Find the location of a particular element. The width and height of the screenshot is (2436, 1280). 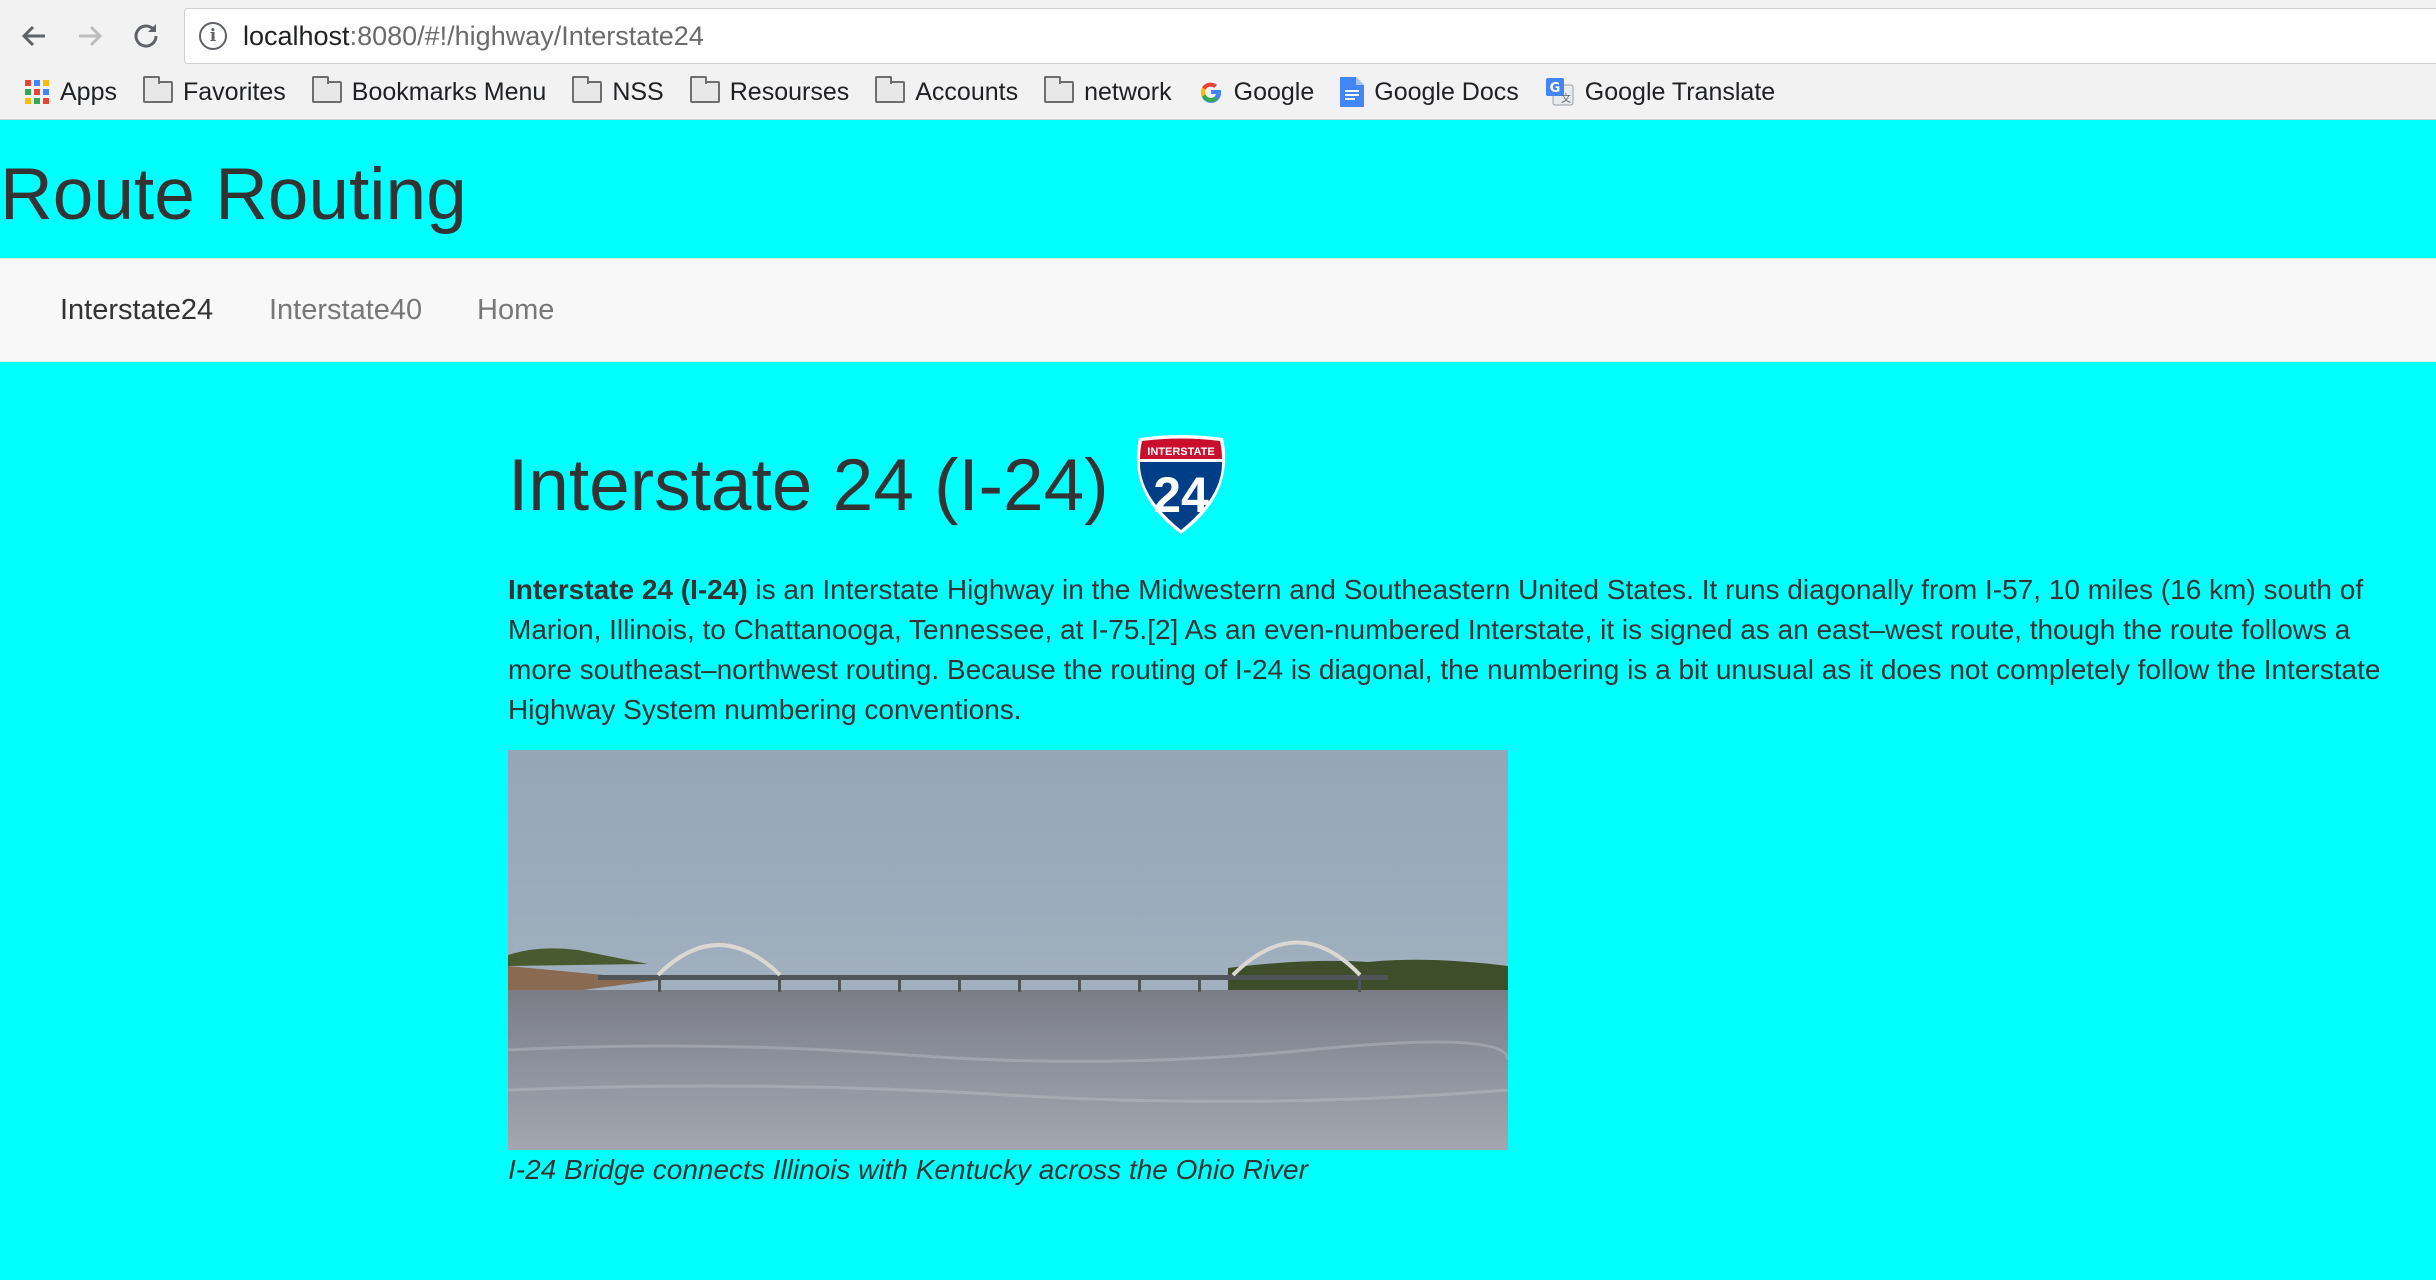

url-text: localhost:8080/#!/highway/Interstate24 is located at coordinates (473, 36).